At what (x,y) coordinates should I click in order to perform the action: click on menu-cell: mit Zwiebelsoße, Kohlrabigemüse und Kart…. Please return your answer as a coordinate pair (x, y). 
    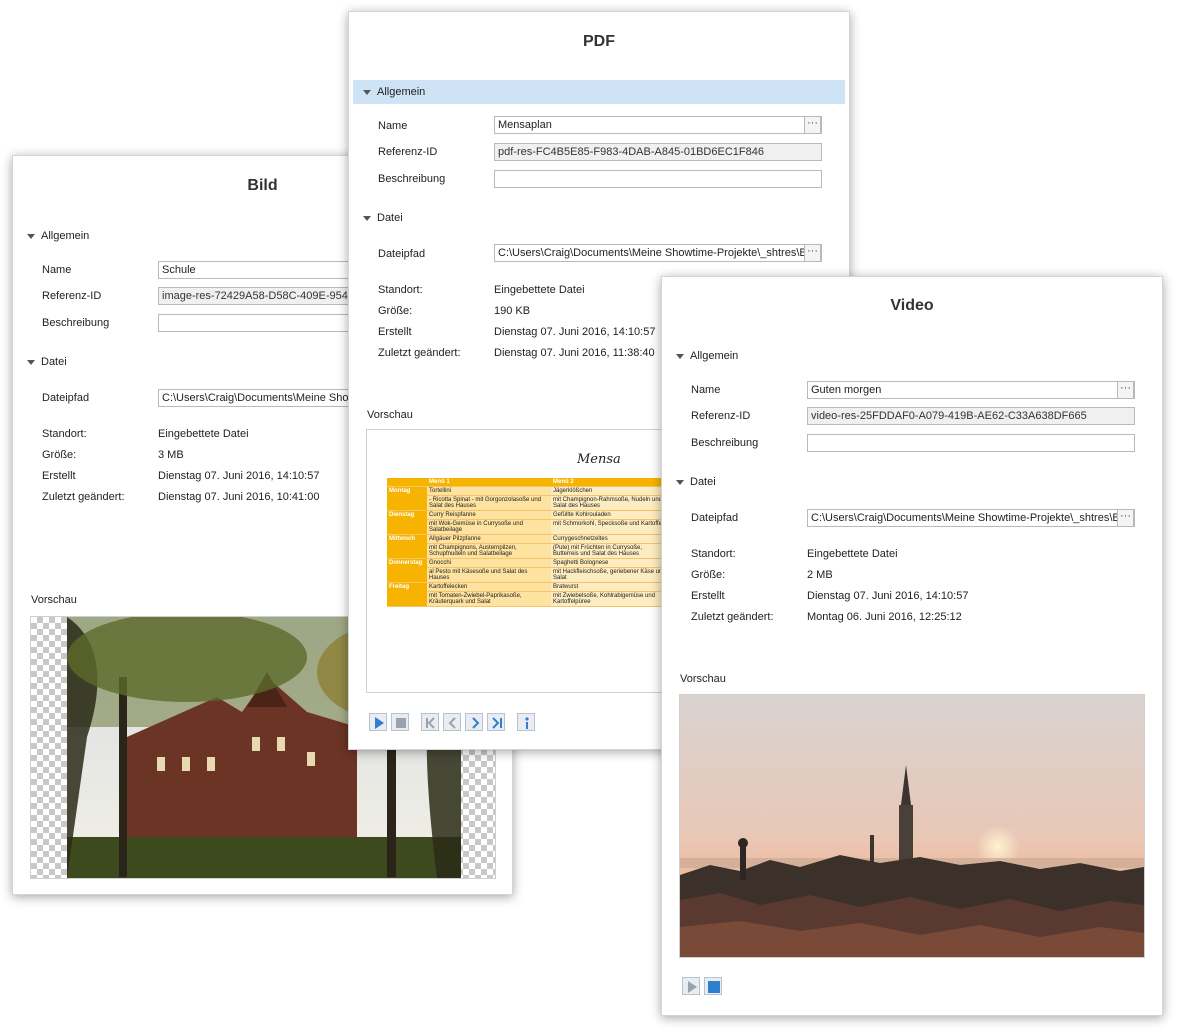
    Looking at the image, I should click on (611, 599).